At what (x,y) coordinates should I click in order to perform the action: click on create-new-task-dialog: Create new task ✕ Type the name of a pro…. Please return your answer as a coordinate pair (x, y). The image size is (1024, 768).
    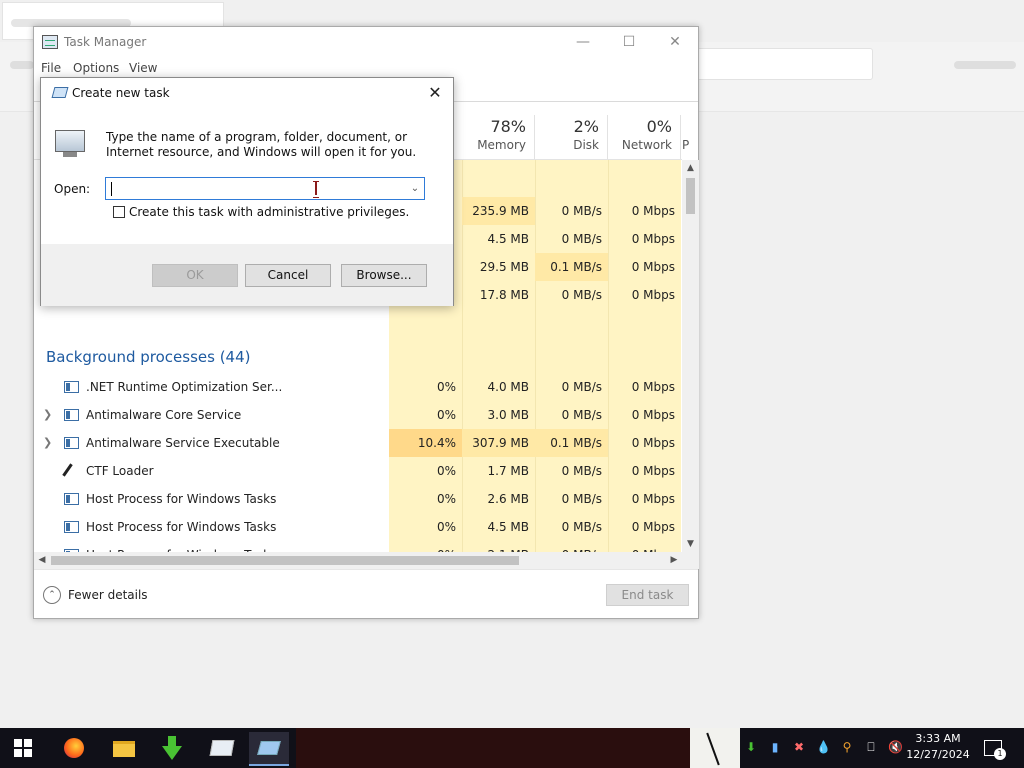
    Looking at the image, I should click on (247, 191).